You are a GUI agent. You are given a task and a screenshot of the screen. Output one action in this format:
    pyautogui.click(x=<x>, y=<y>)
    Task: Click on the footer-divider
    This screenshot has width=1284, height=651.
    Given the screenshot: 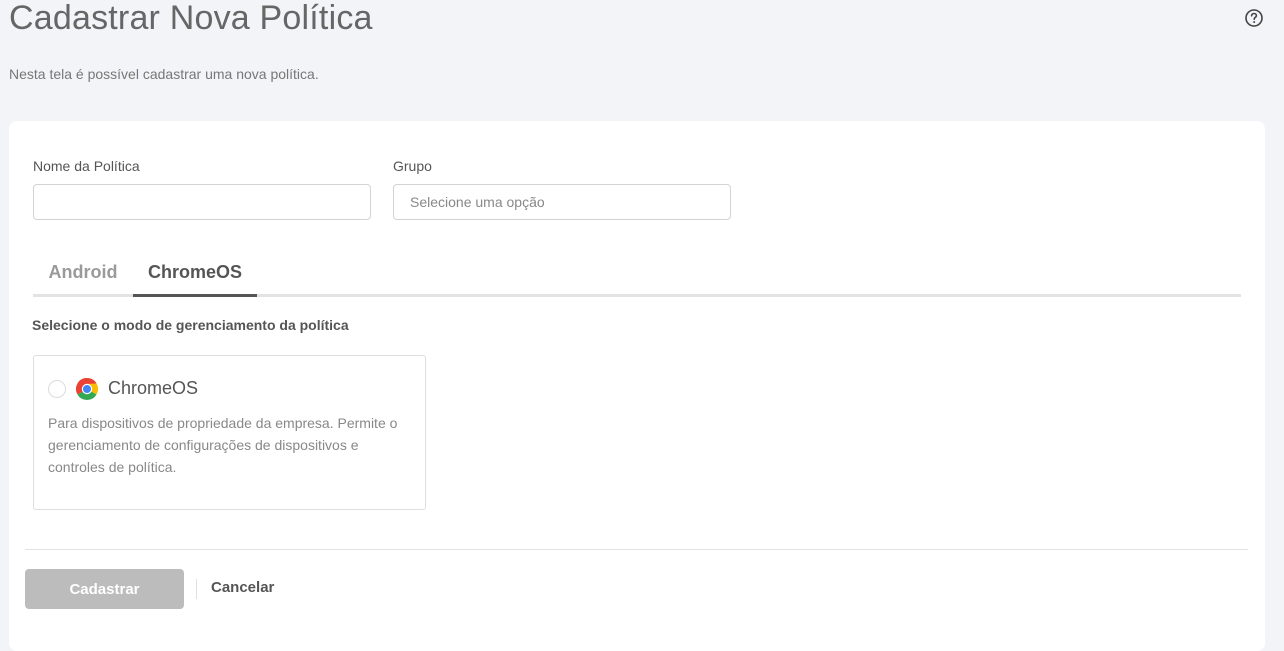 What is the action you would take?
    pyautogui.click(x=636, y=549)
    